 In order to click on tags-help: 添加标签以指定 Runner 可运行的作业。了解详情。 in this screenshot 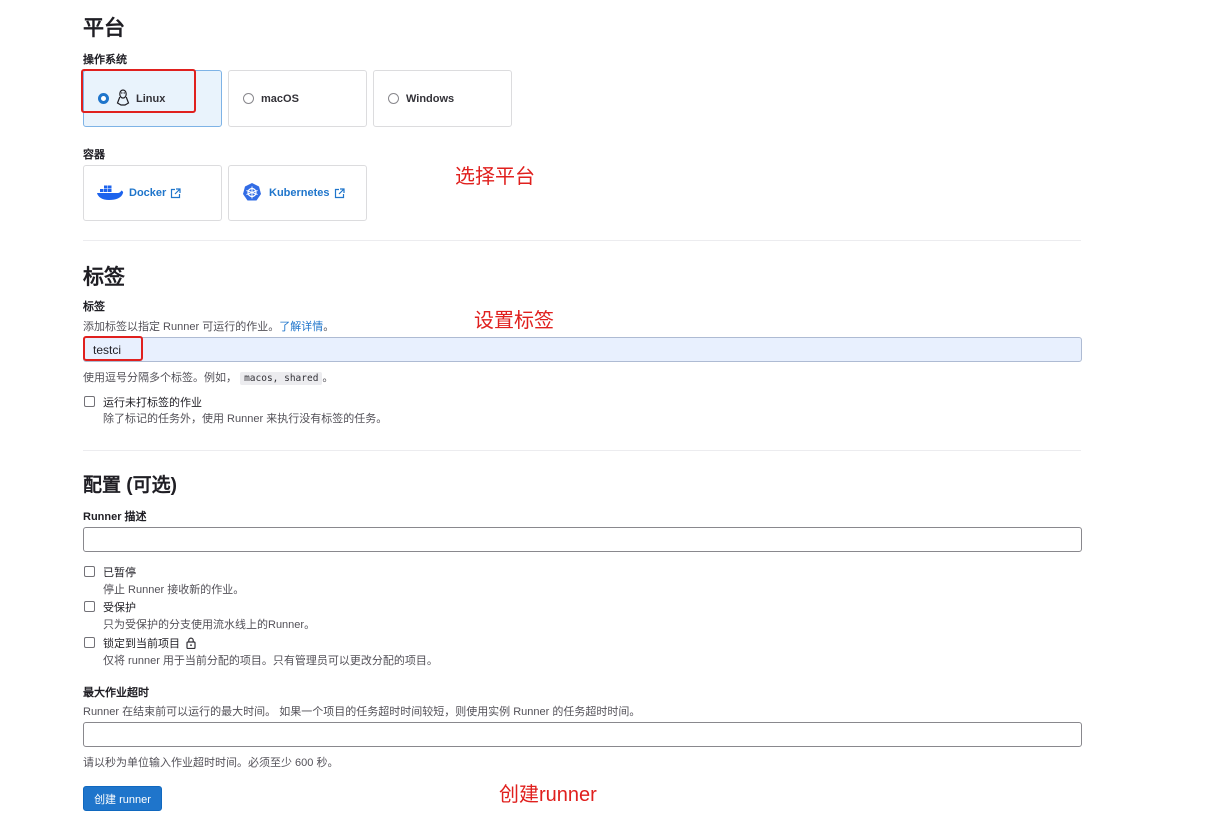, I will do `click(208, 326)`.